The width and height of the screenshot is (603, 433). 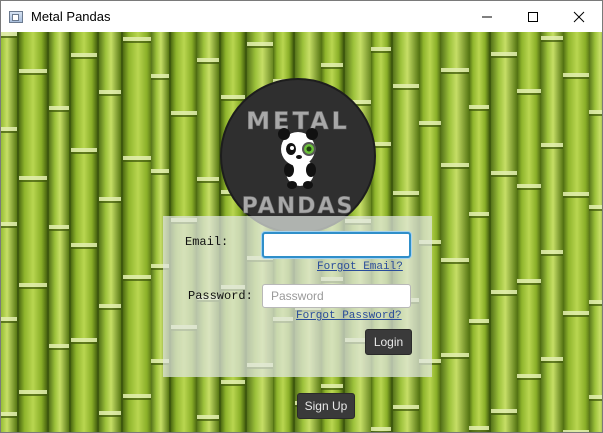 What do you see at coordinates (220, 296) in the screenshot?
I see `password-label: Password:` at bounding box center [220, 296].